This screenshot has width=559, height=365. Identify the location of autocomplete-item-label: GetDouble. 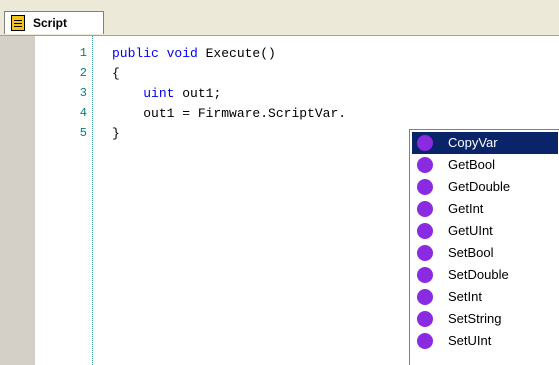
(479, 186).